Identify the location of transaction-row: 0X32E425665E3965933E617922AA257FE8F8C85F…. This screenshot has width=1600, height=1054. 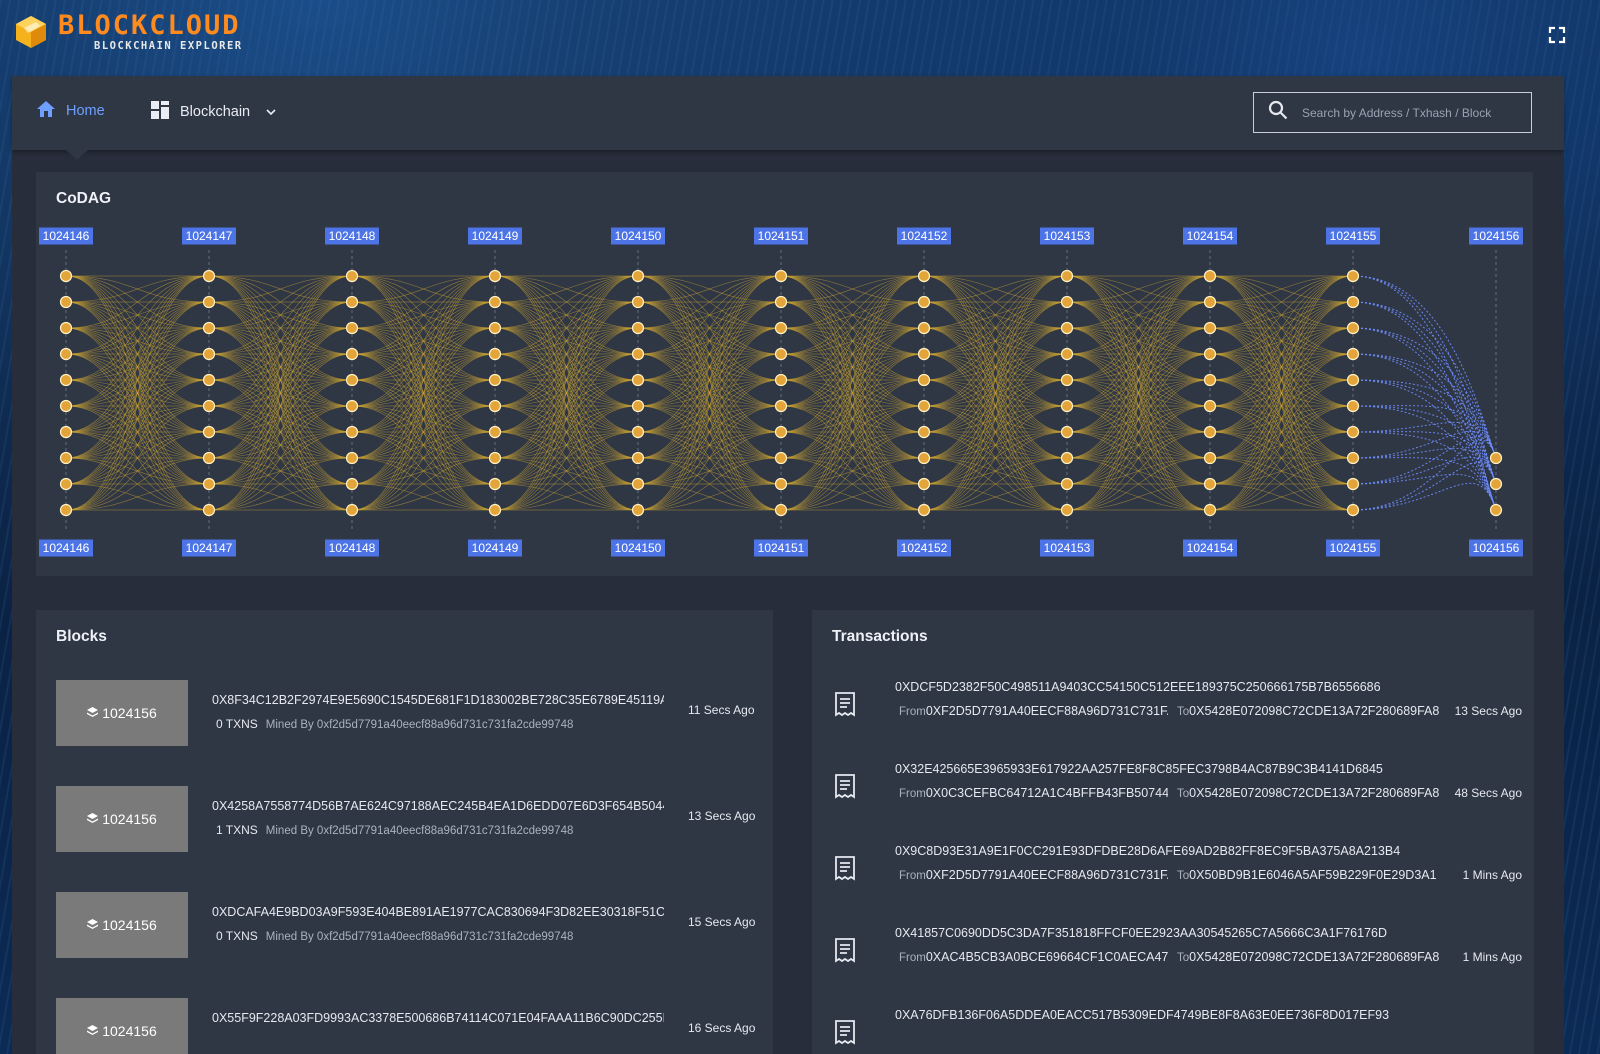
(1177, 792).